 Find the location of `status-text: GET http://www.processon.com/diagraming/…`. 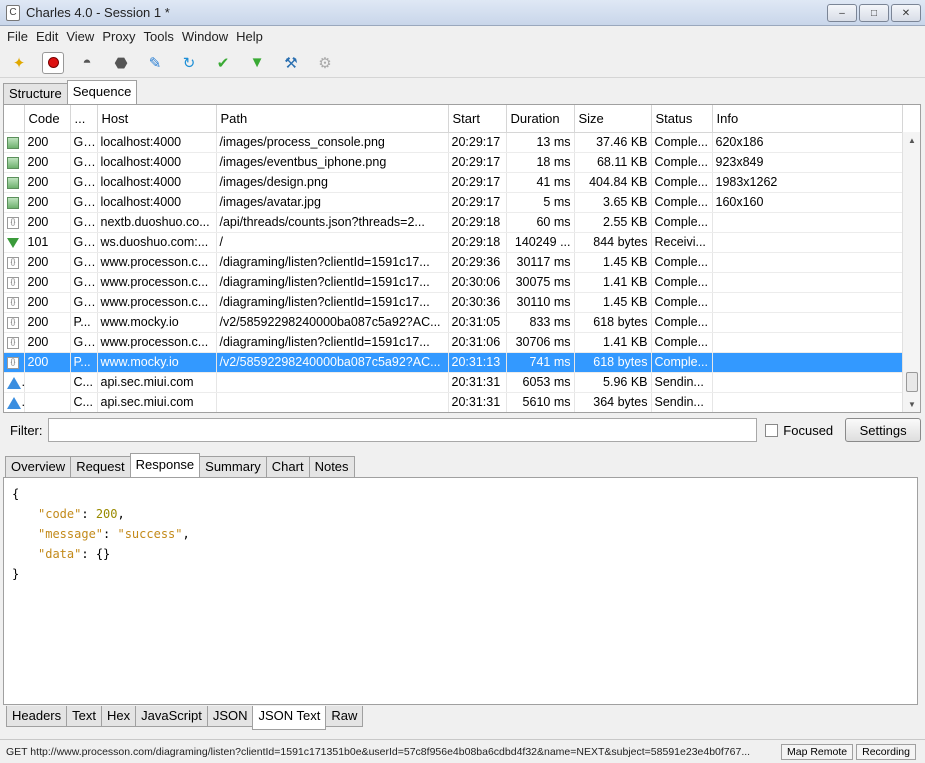

status-text: GET http://www.processon.com/diagraming/… is located at coordinates (378, 751).